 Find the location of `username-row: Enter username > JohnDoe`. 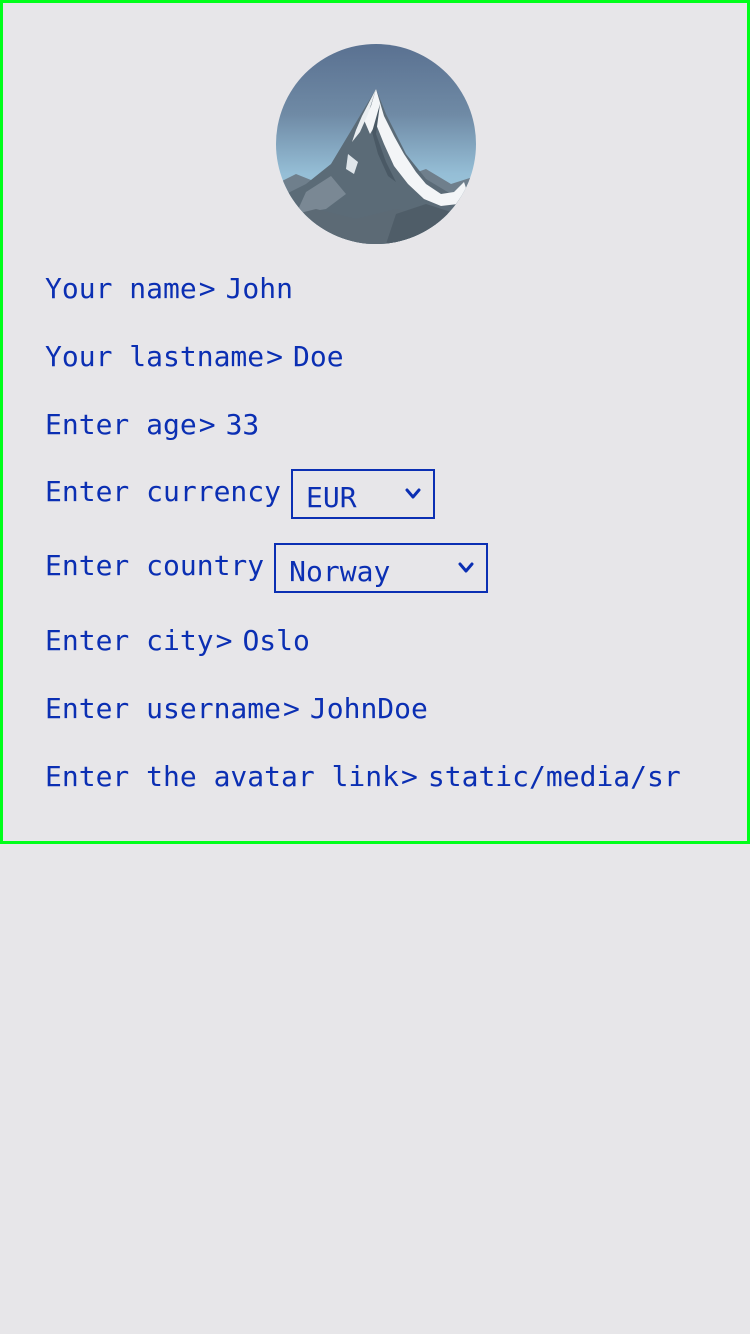

username-row: Enter username > JohnDoe is located at coordinates (236, 708).